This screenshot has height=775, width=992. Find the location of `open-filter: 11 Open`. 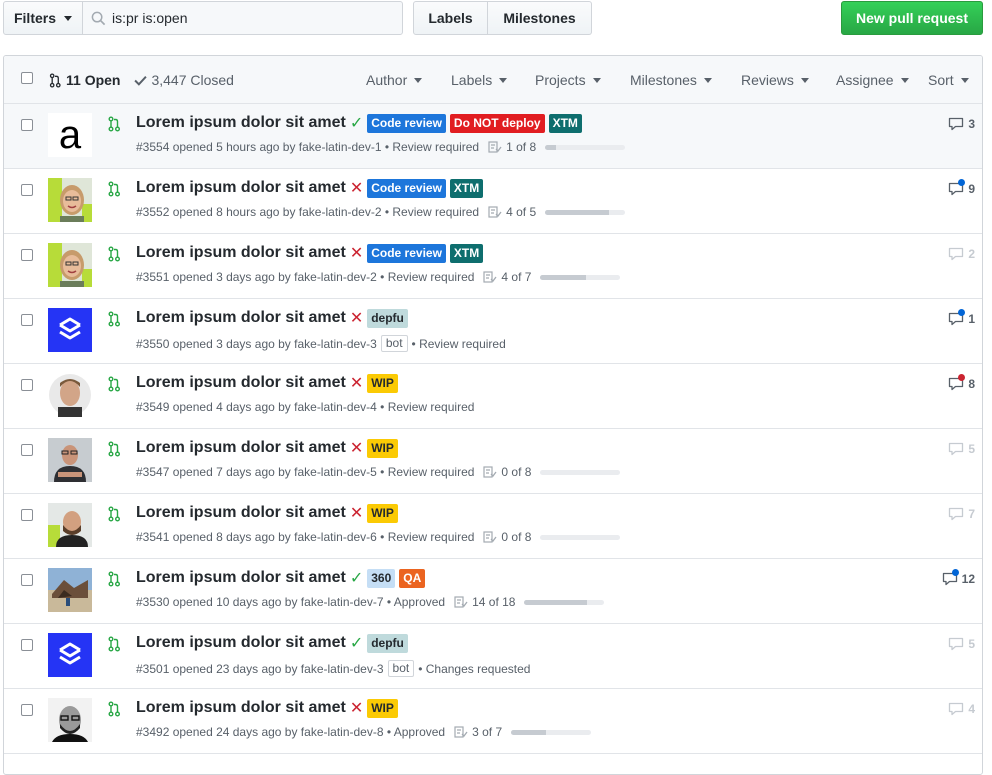

open-filter: 11 Open is located at coordinates (84, 80).